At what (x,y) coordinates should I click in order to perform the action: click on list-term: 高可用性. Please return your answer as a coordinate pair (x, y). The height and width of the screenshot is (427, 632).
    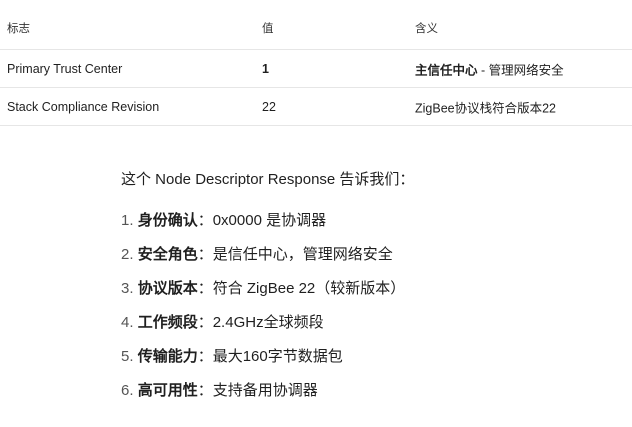
    Looking at the image, I should click on (167, 390).